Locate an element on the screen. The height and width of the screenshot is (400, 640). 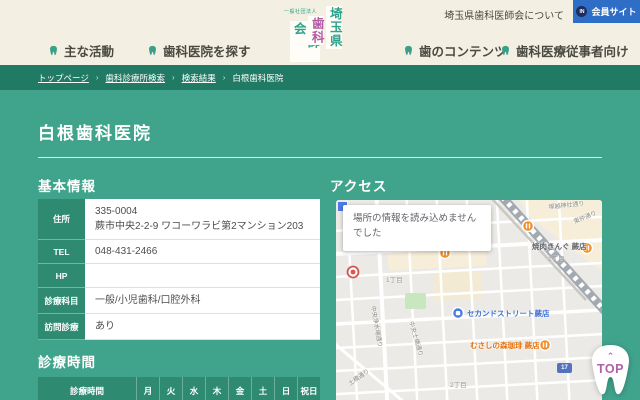
hours-col-tue: 火 is located at coordinates (171, 388).